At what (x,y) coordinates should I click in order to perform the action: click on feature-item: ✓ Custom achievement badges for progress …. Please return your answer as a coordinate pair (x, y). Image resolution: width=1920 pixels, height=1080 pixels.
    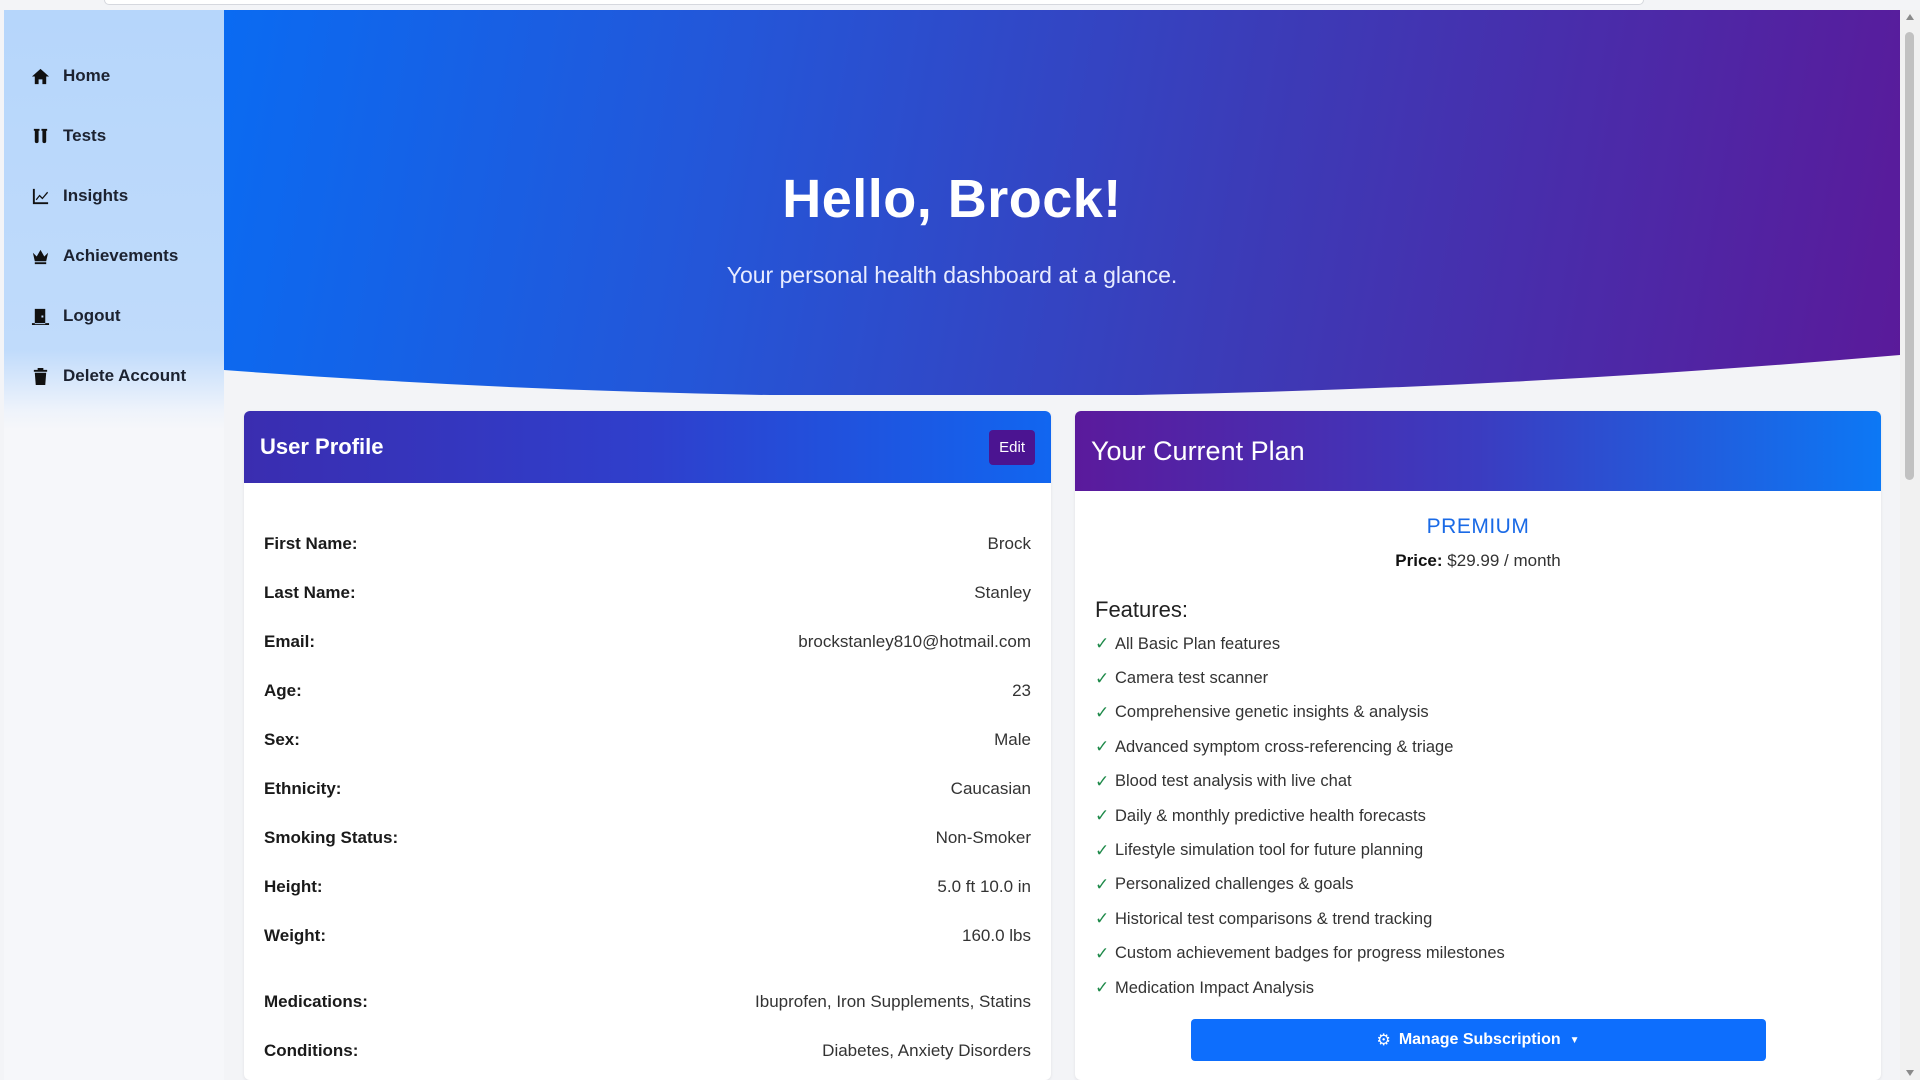
    Looking at the image, I should click on (1488, 954).